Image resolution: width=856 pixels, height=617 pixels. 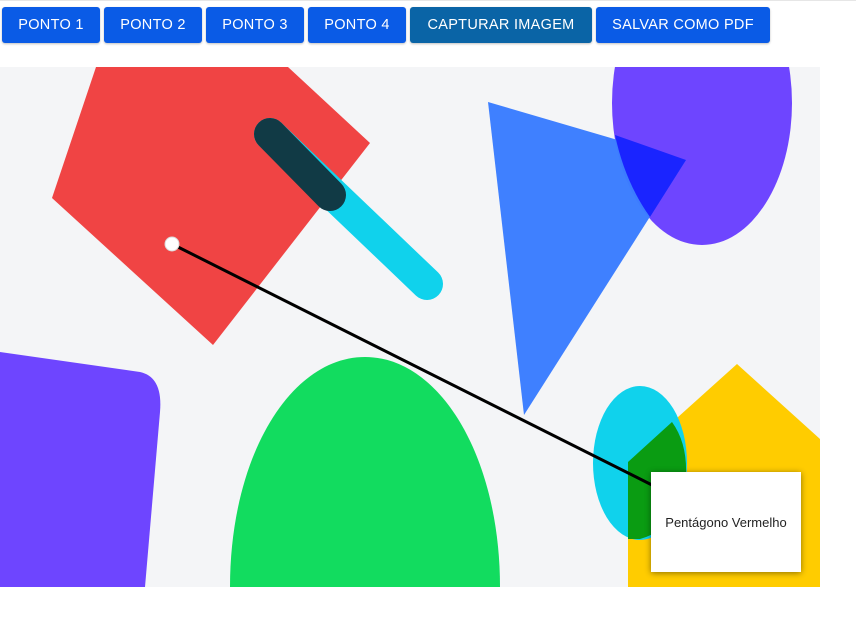 I want to click on shape-label-box: Pentágono Vermelho, so click(x=726, y=522).